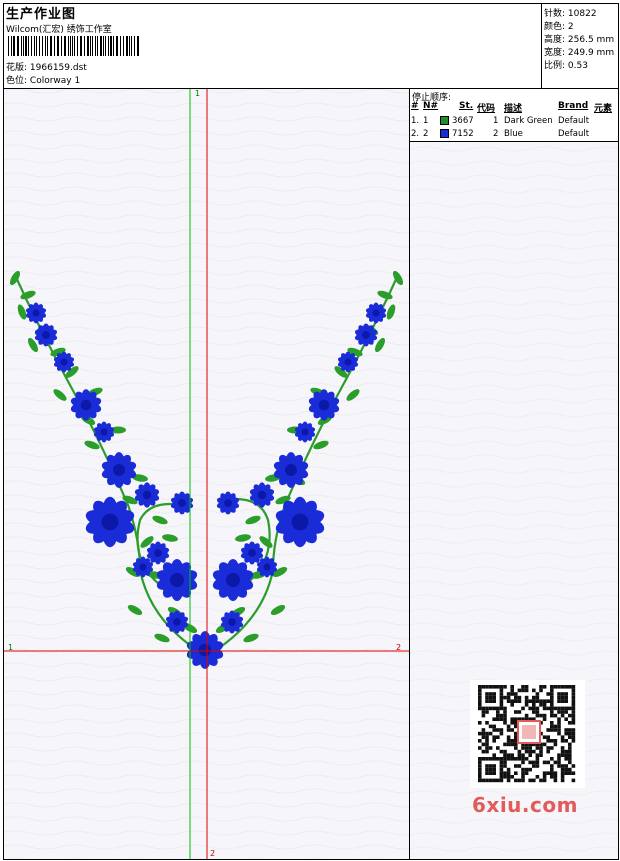 This screenshot has height=861, width=620. I want to click on col-header-index: #, so click(415, 106).